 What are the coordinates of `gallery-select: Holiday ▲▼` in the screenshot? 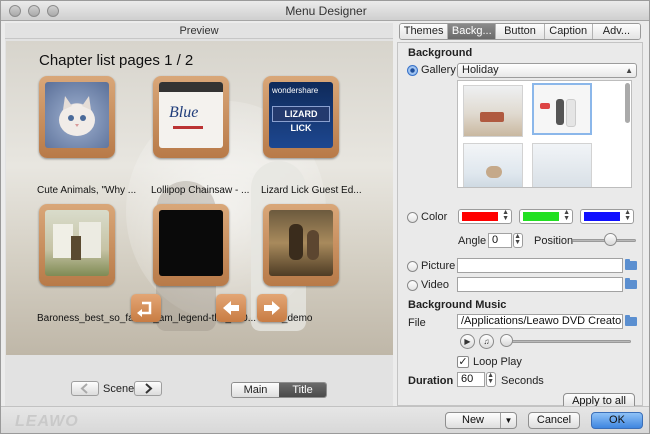 It's located at (547, 75).